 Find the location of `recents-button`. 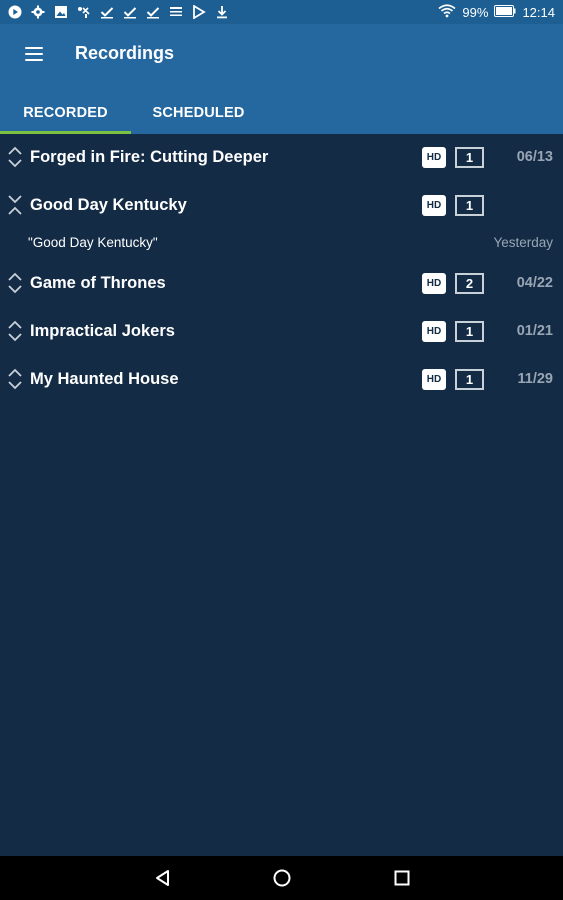

recents-button is located at coordinates (402, 878).